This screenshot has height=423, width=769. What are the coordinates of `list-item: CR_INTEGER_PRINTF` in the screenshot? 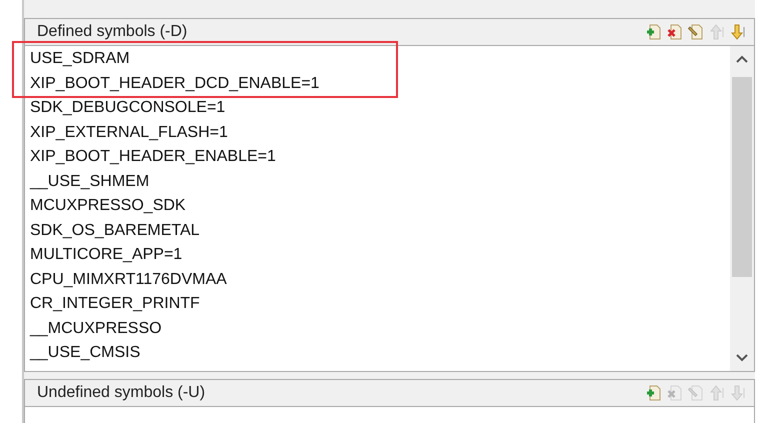 It's located at (115, 304).